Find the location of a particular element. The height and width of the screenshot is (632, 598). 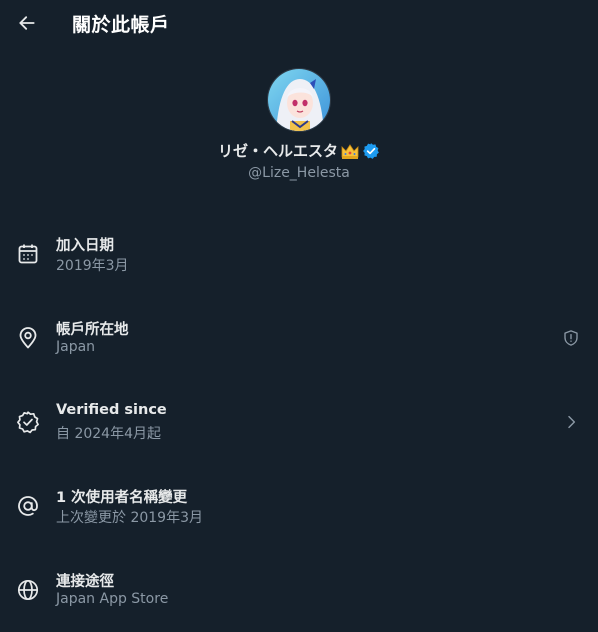

arrow-left-icon is located at coordinates (27, 23).